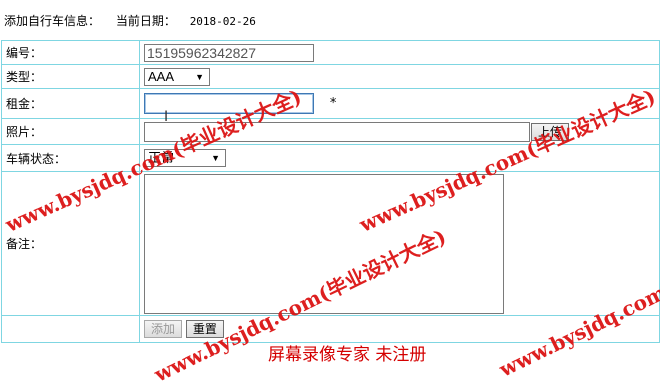 The height and width of the screenshot is (388, 660). I want to click on code-cell, so click(399, 52).